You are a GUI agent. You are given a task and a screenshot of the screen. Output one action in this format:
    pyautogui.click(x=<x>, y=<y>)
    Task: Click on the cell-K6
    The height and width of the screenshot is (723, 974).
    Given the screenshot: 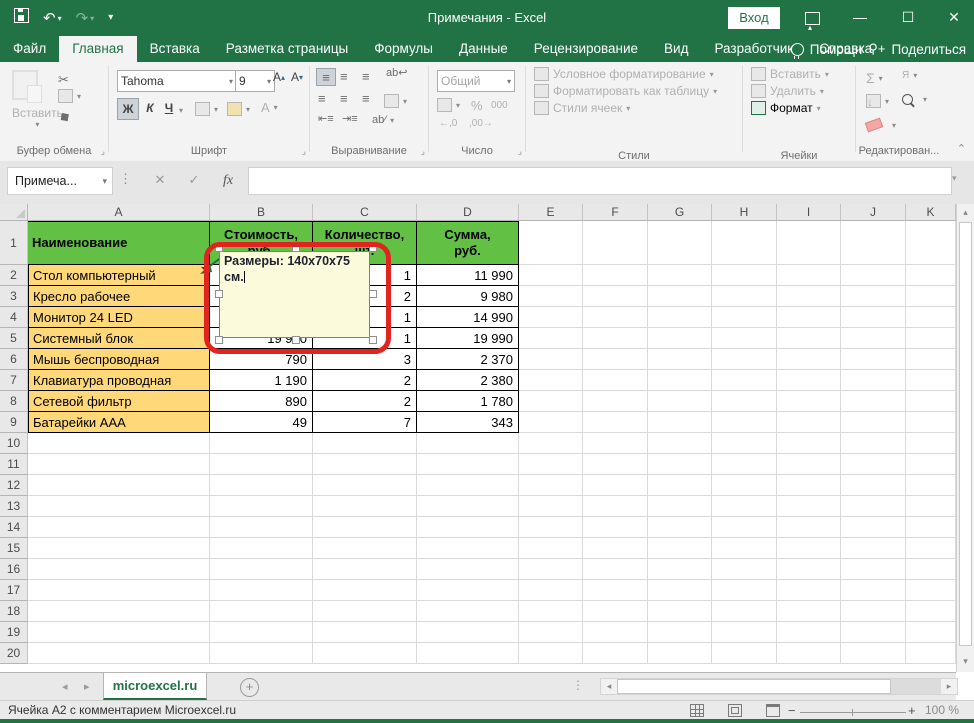 What is the action you would take?
    pyautogui.click(x=931, y=359)
    